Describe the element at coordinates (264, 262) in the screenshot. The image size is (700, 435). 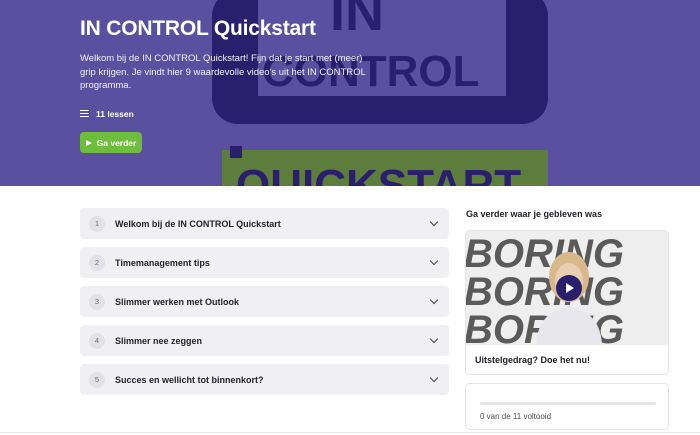
I see `lesson-item: 2 Timemanagement tips` at that location.